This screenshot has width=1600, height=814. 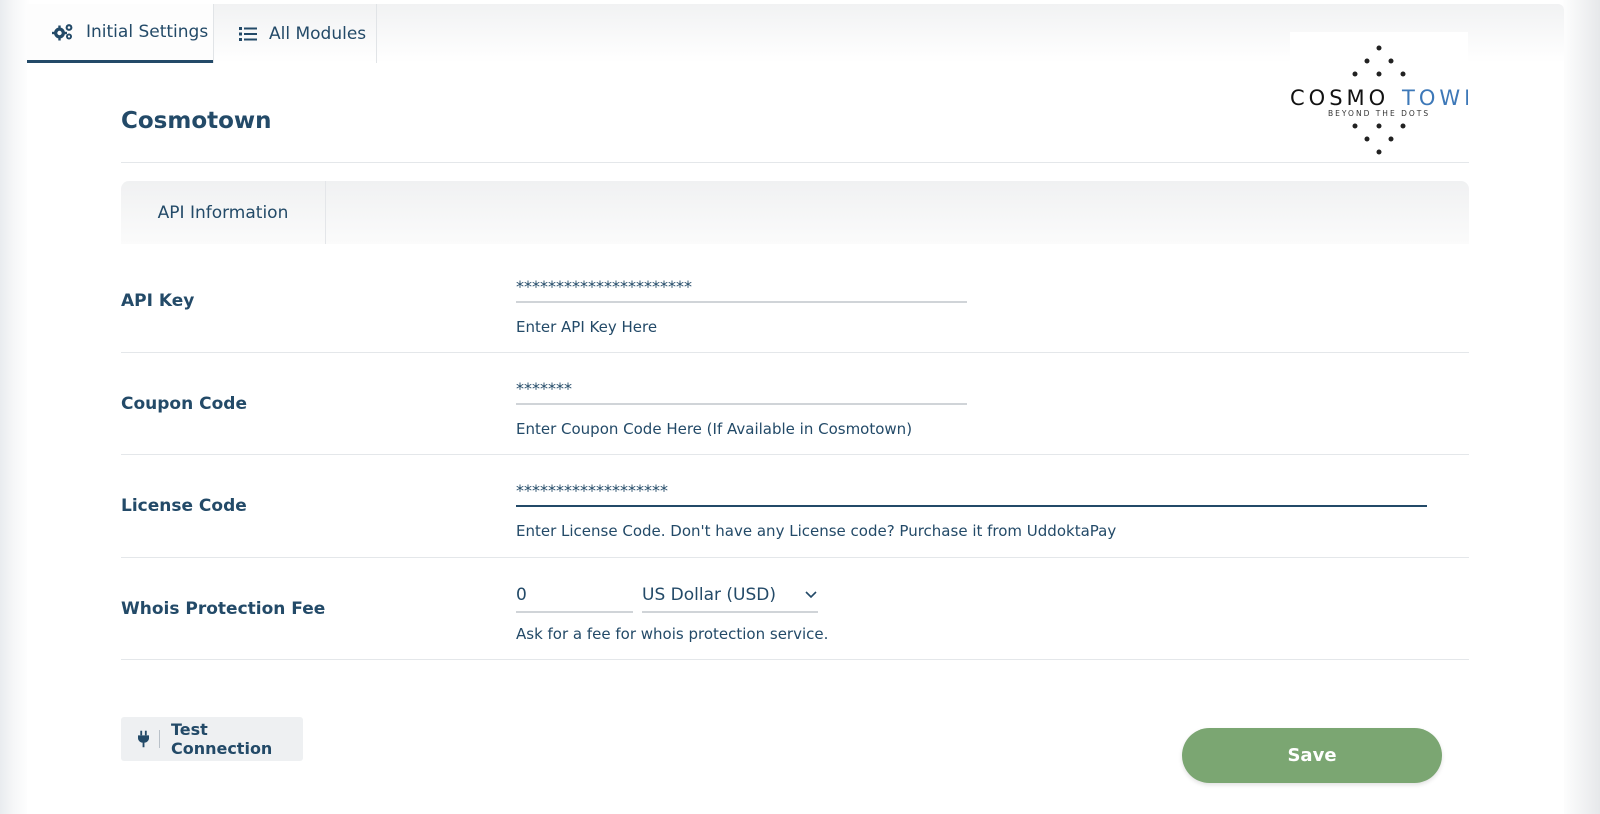 What do you see at coordinates (221, 739) in the screenshot?
I see `test-connection-label: Test Connection` at bounding box center [221, 739].